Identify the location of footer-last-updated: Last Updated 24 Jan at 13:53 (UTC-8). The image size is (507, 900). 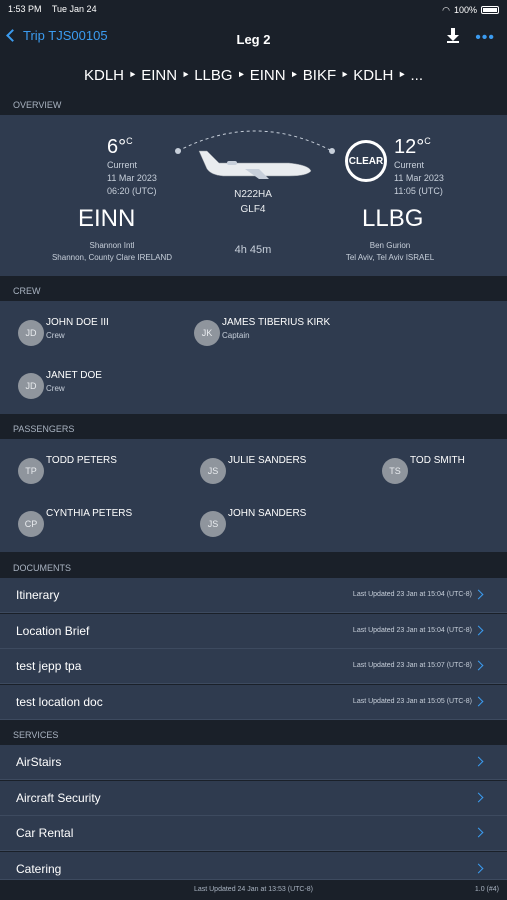
(253, 889).